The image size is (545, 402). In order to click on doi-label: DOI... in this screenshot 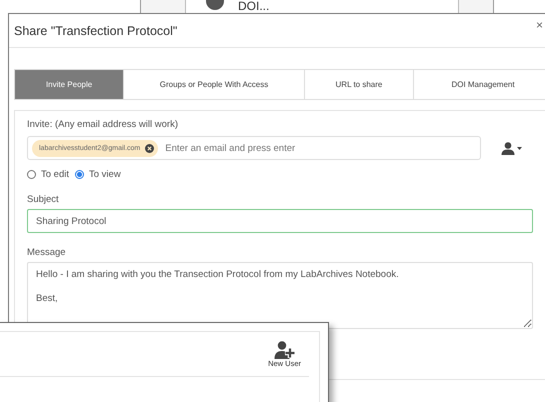, I will do `click(254, 6)`.